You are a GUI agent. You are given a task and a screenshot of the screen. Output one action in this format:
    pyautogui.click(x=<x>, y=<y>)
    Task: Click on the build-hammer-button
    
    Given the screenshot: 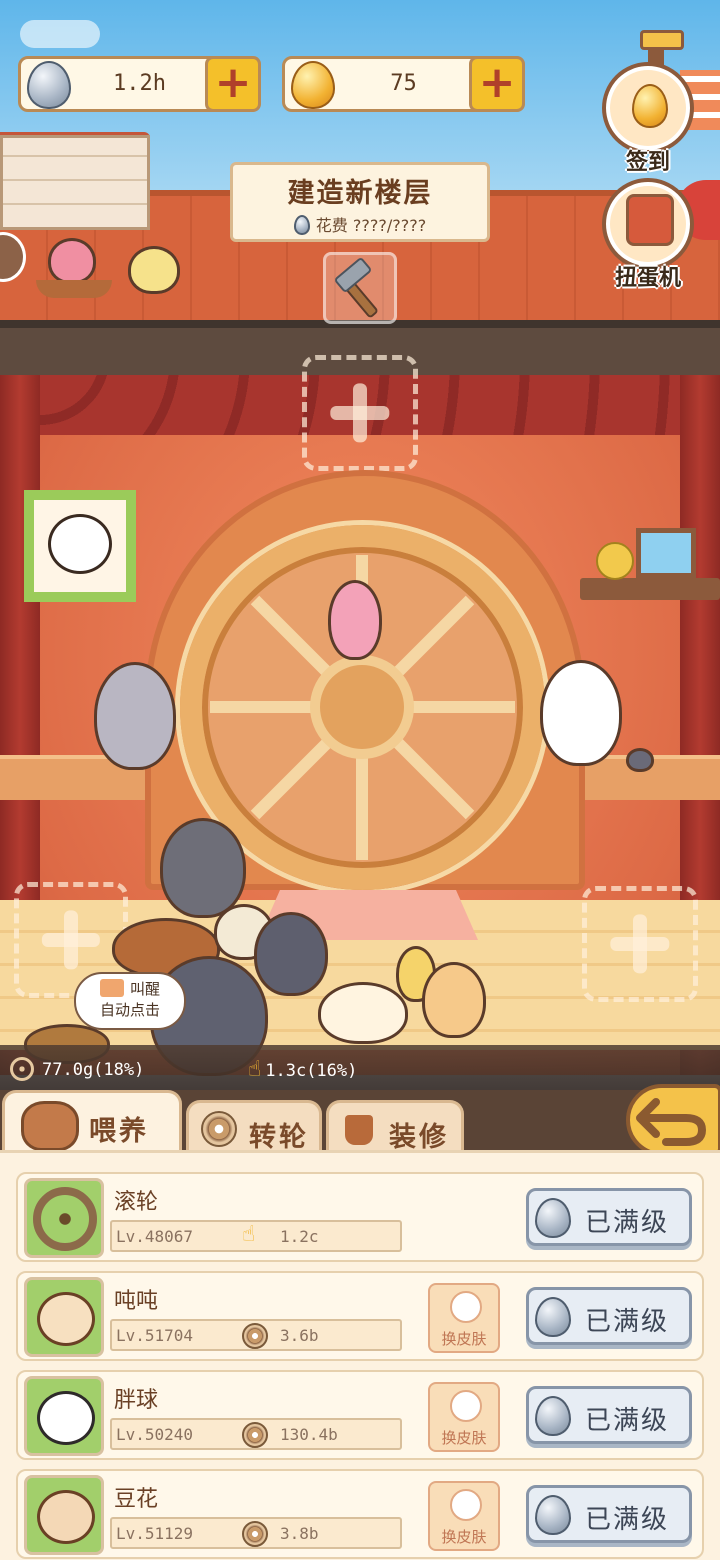 What is the action you would take?
    pyautogui.click(x=360, y=288)
    